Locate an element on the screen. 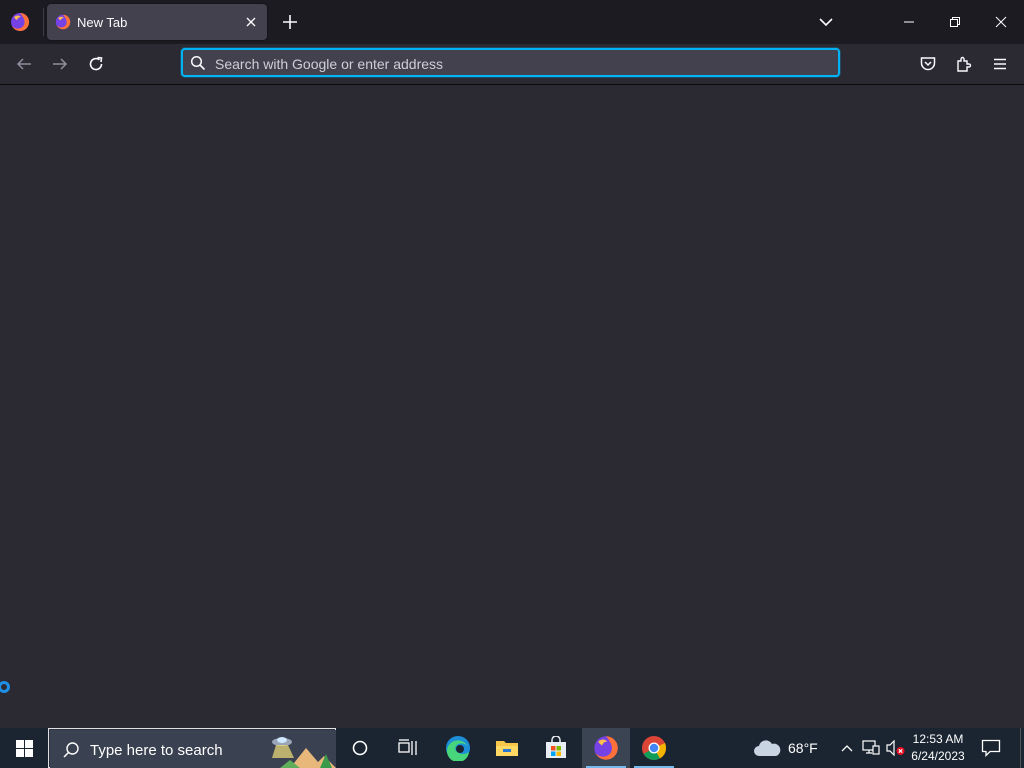 This screenshot has height=768, width=1024. tab-title: New Tab is located at coordinates (102, 22).